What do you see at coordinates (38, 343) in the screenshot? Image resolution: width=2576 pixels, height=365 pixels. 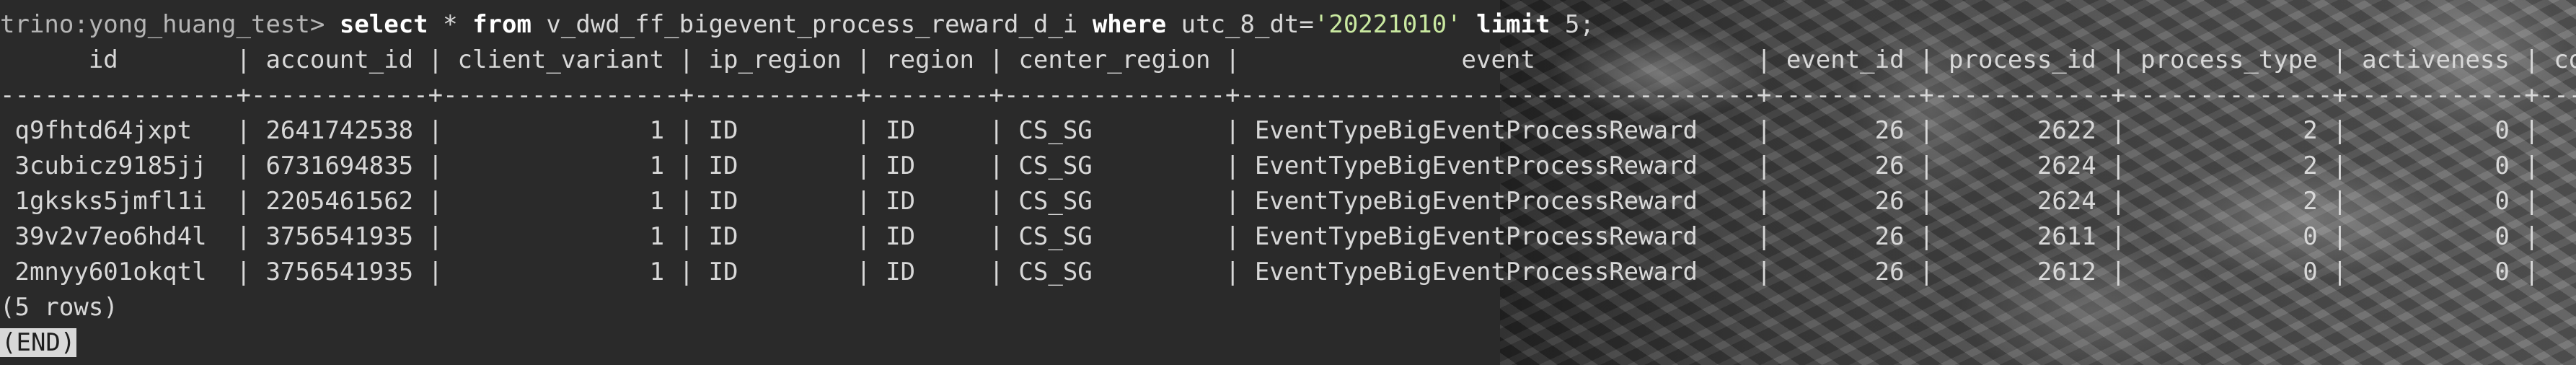 I see `pager-end-marker: (END)` at bounding box center [38, 343].